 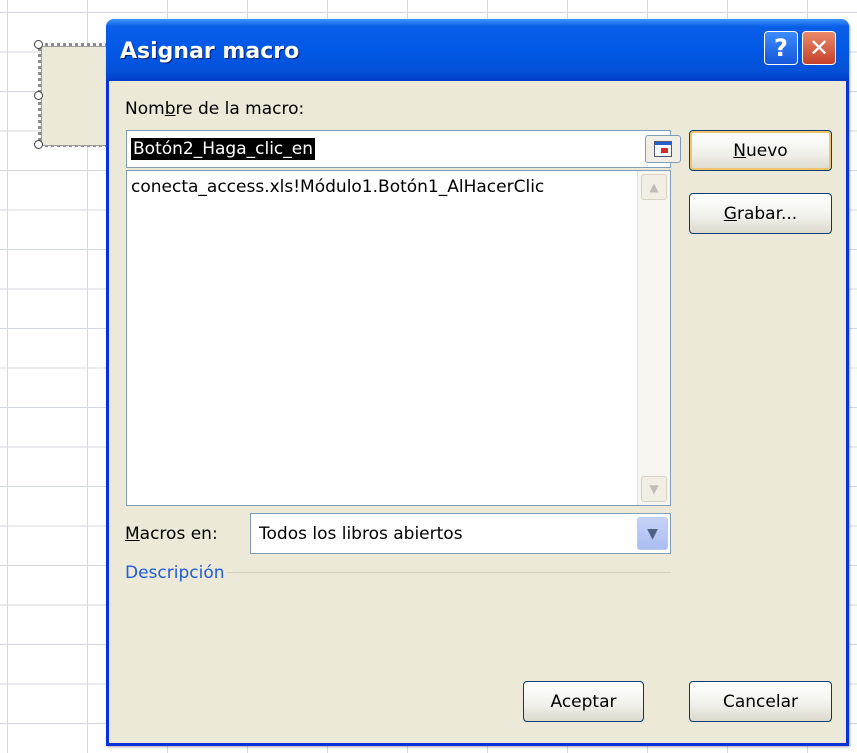 What do you see at coordinates (767, 150) in the screenshot?
I see `new-button-label: uevo` at bounding box center [767, 150].